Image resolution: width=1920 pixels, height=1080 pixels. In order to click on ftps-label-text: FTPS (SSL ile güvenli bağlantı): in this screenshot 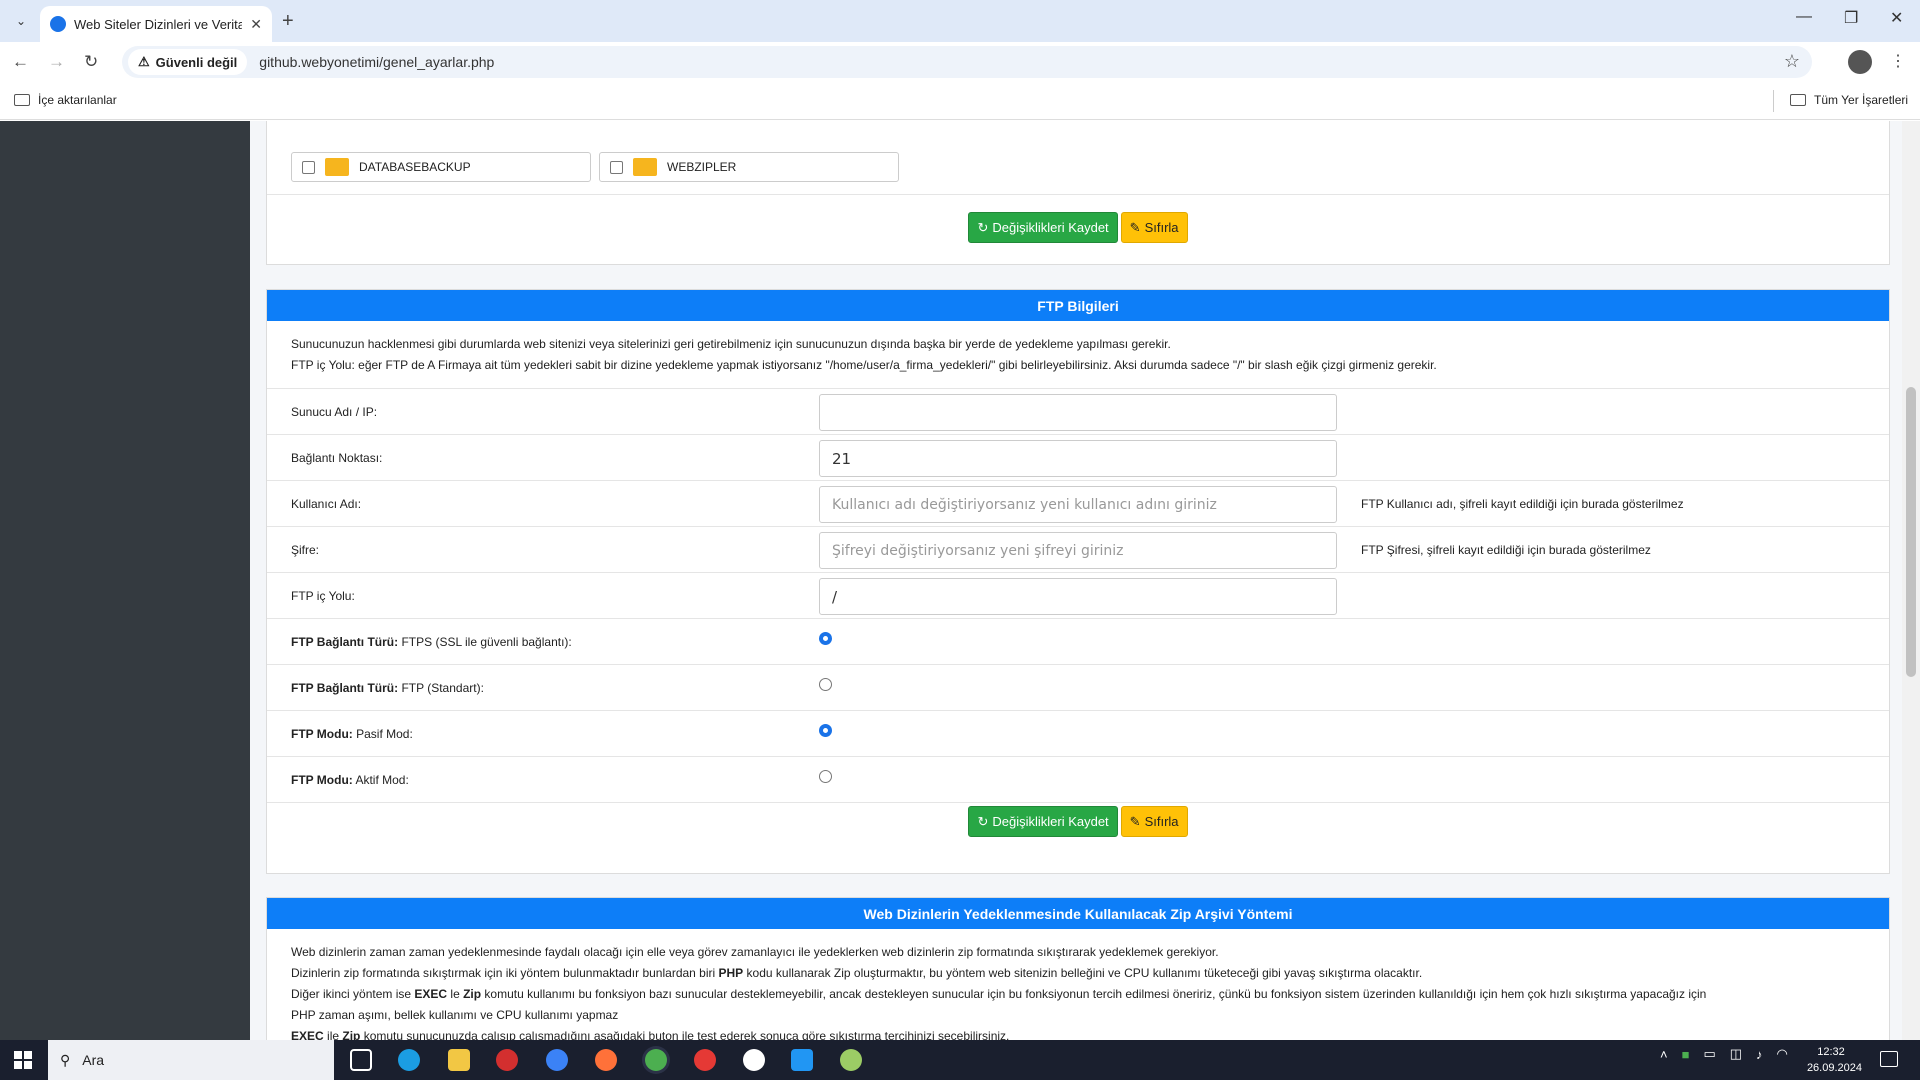, I will do `click(485, 642)`.